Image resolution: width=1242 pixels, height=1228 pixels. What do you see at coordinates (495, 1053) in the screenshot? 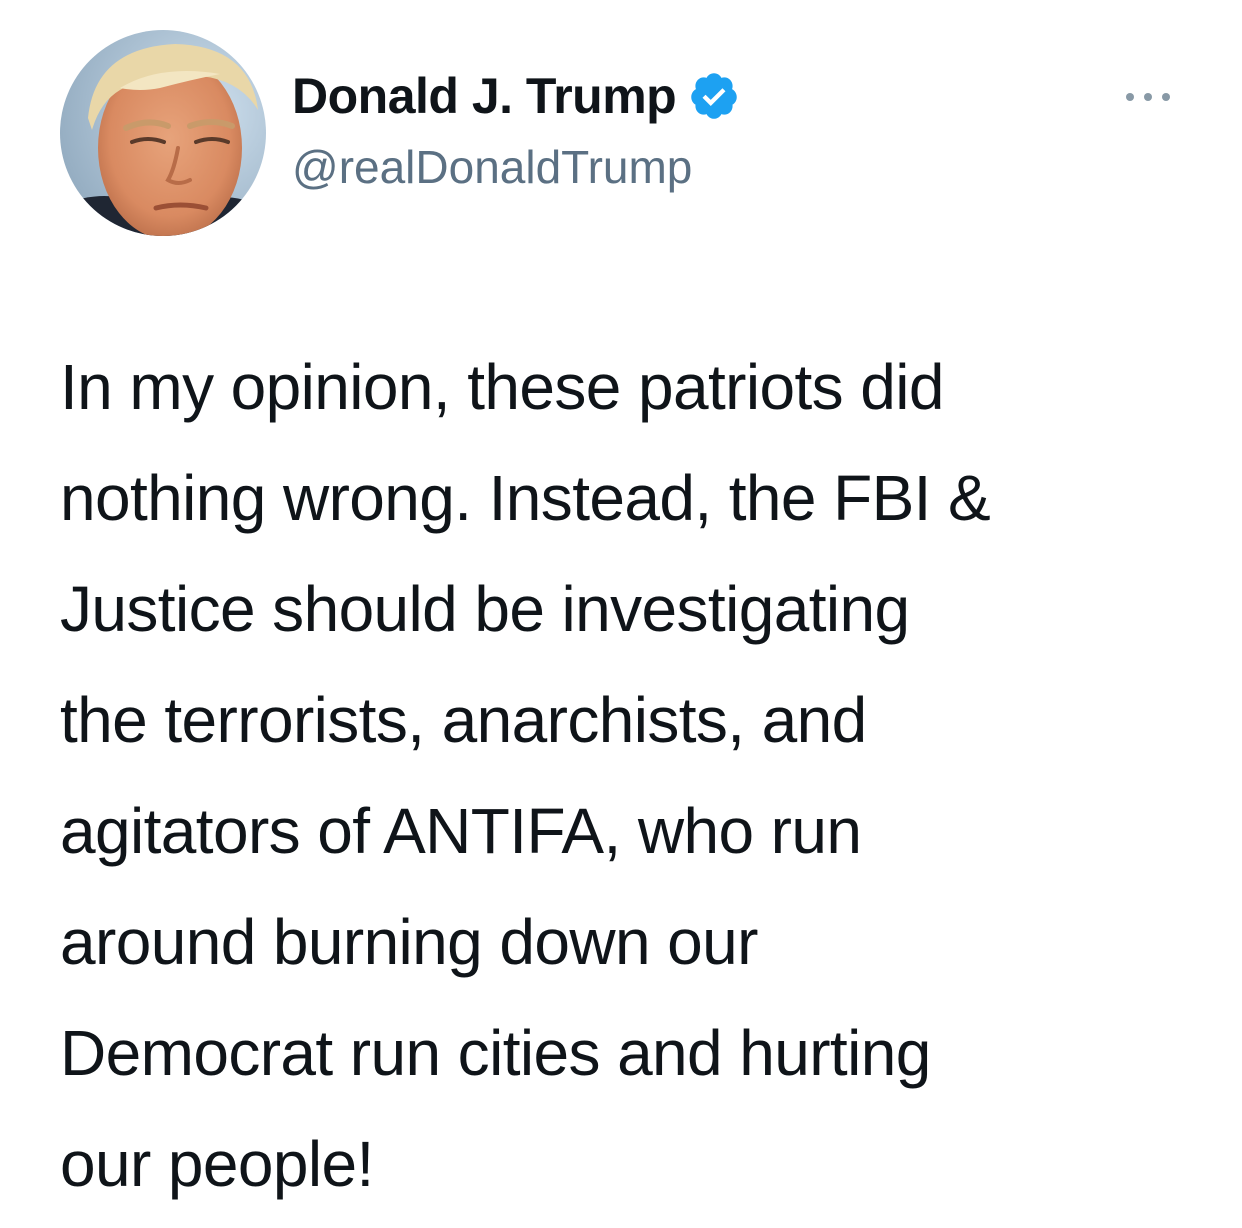
I see `tweet-text-line: Democrat run cities and hurting` at bounding box center [495, 1053].